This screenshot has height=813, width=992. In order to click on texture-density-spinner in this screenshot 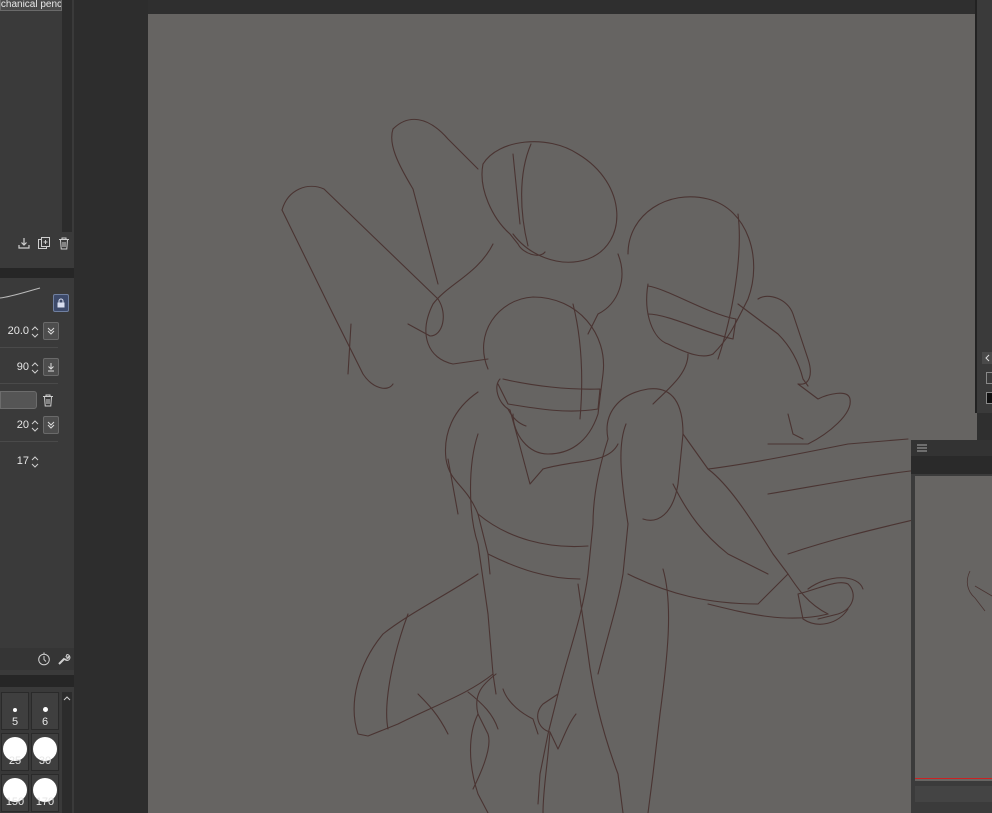, I will do `click(35, 426)`.